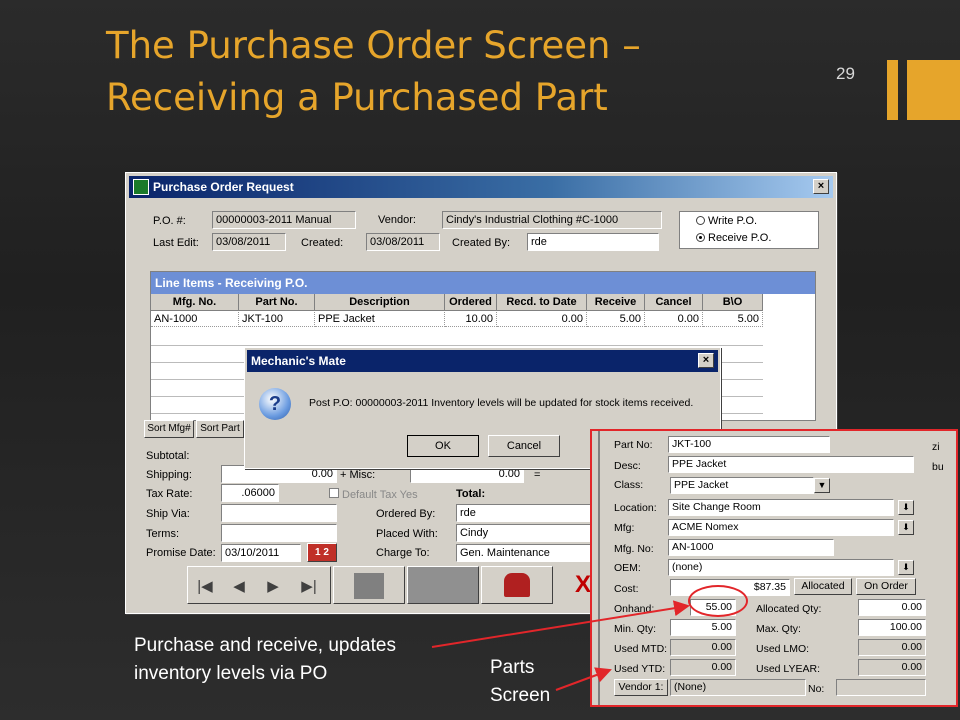 This screenshot has height=720, width=960. Describe the element at coordinates (512, 667) in the screenshot. I see `right-callout-line1: Parts` at that location.